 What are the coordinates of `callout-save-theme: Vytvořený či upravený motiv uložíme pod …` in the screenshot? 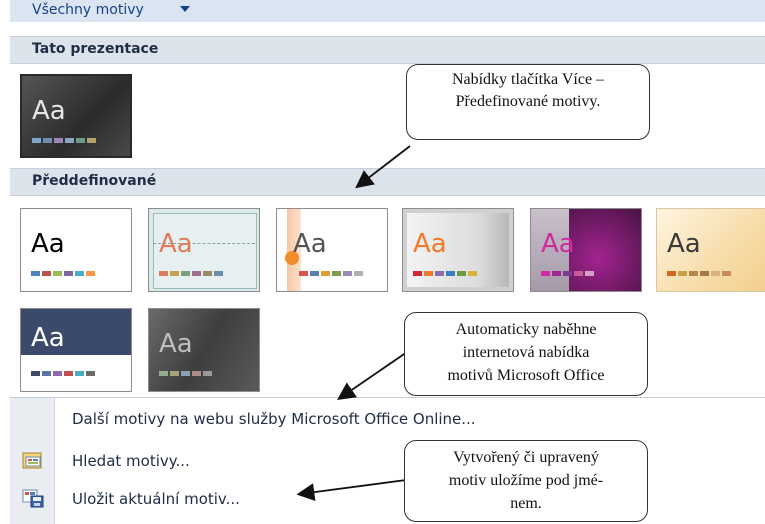 It's located at (526, 481).